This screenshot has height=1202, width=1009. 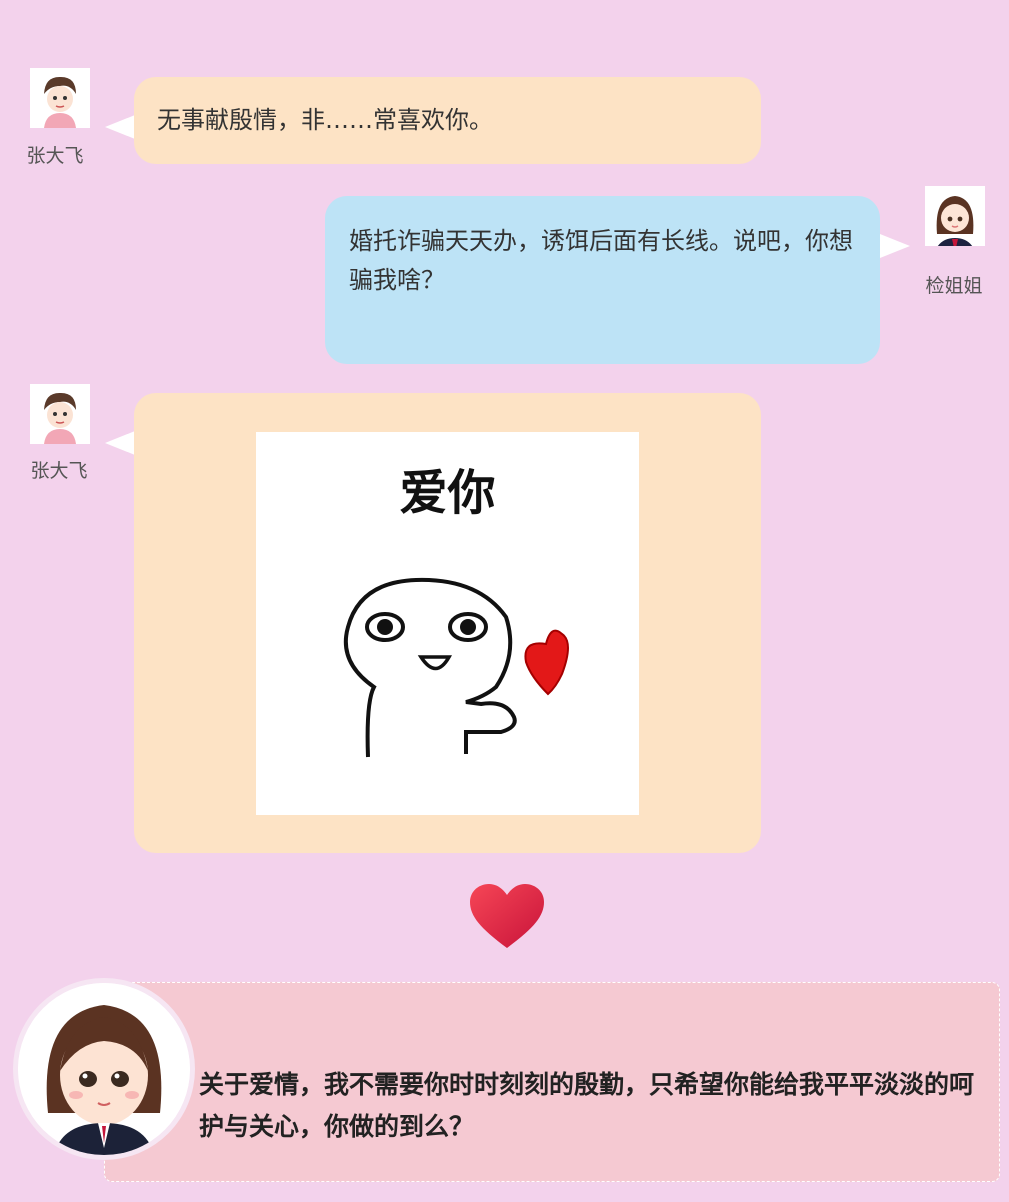 I want to click on avatar-jian, so click(x=955, y=216).